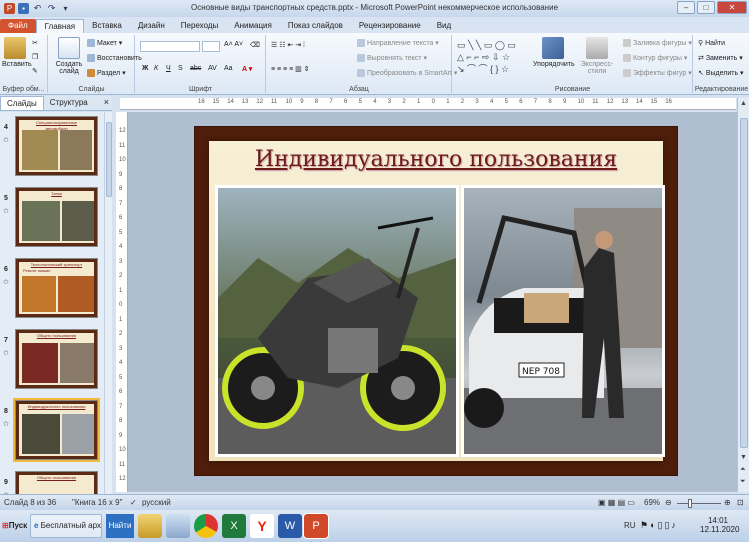 Image resolution: width=749 pixels, height=542 pixels. What do you see at coordinates (563, 321) in the screenshot?
I see `car-trunk-photo: NEP 708` at bounding box center [563, 321].